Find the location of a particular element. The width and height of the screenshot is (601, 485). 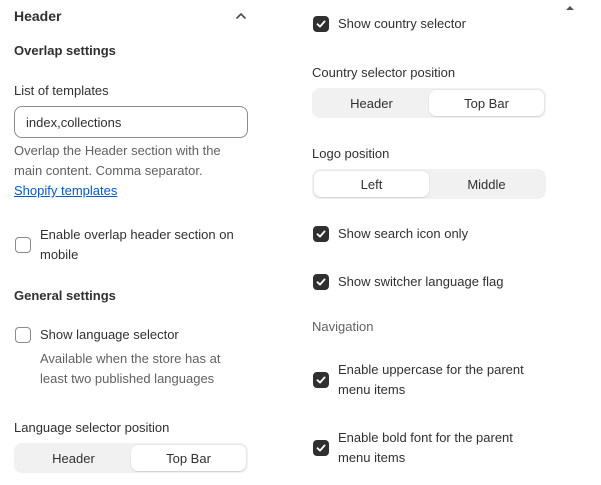

templates-input is located at coordinates (131, 122).